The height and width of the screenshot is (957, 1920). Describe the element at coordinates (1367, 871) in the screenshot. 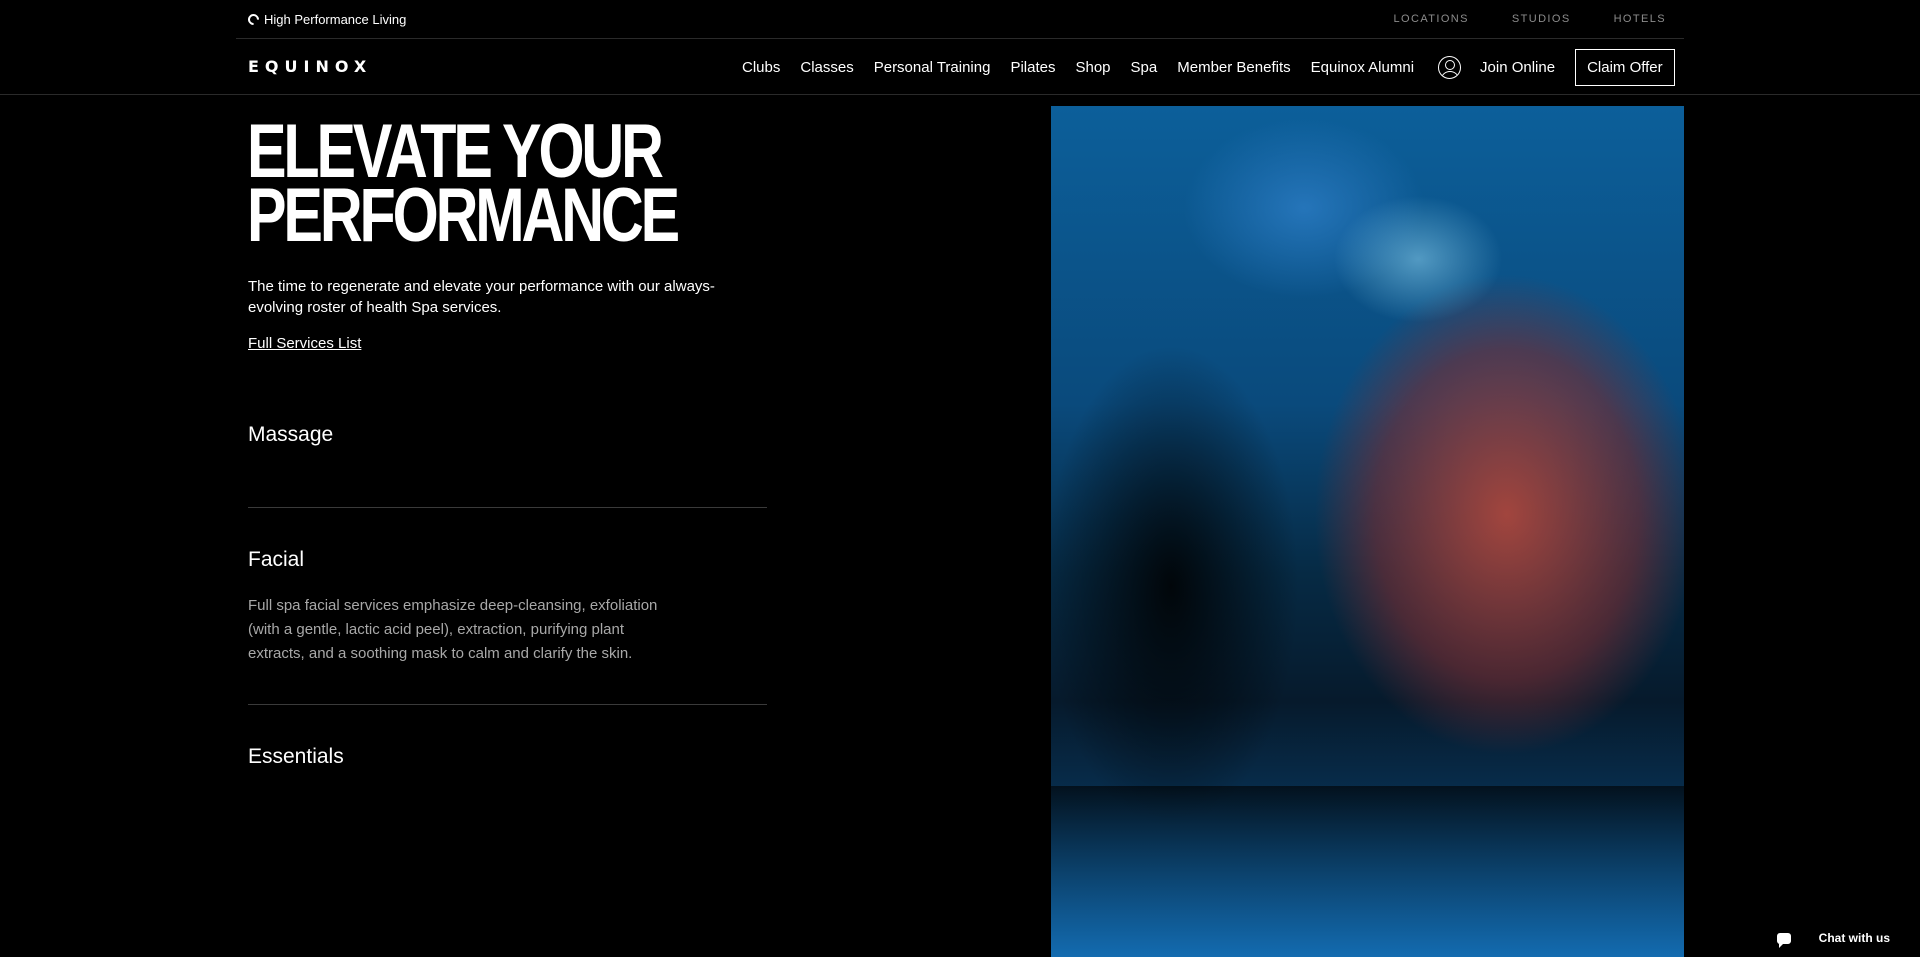

I see `image-shading` at that location.